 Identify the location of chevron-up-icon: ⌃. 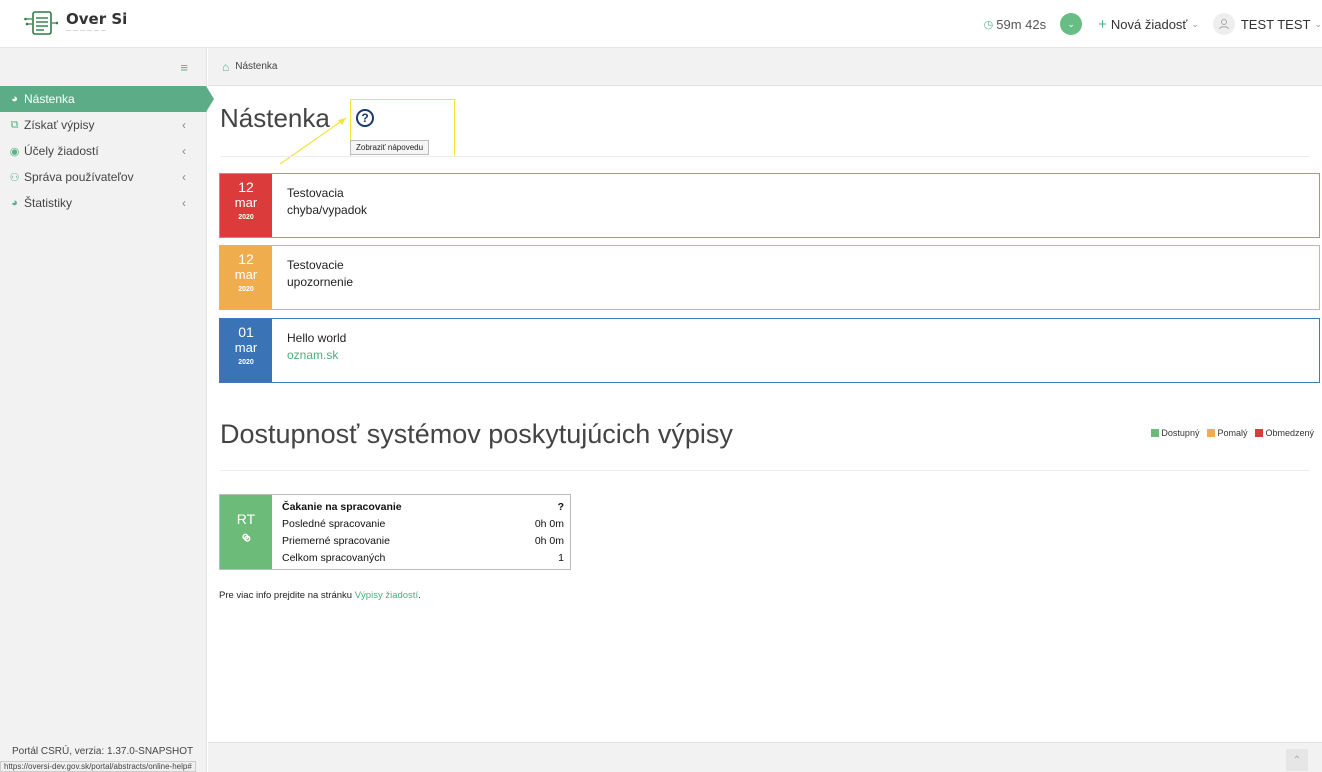
(1297, 760).